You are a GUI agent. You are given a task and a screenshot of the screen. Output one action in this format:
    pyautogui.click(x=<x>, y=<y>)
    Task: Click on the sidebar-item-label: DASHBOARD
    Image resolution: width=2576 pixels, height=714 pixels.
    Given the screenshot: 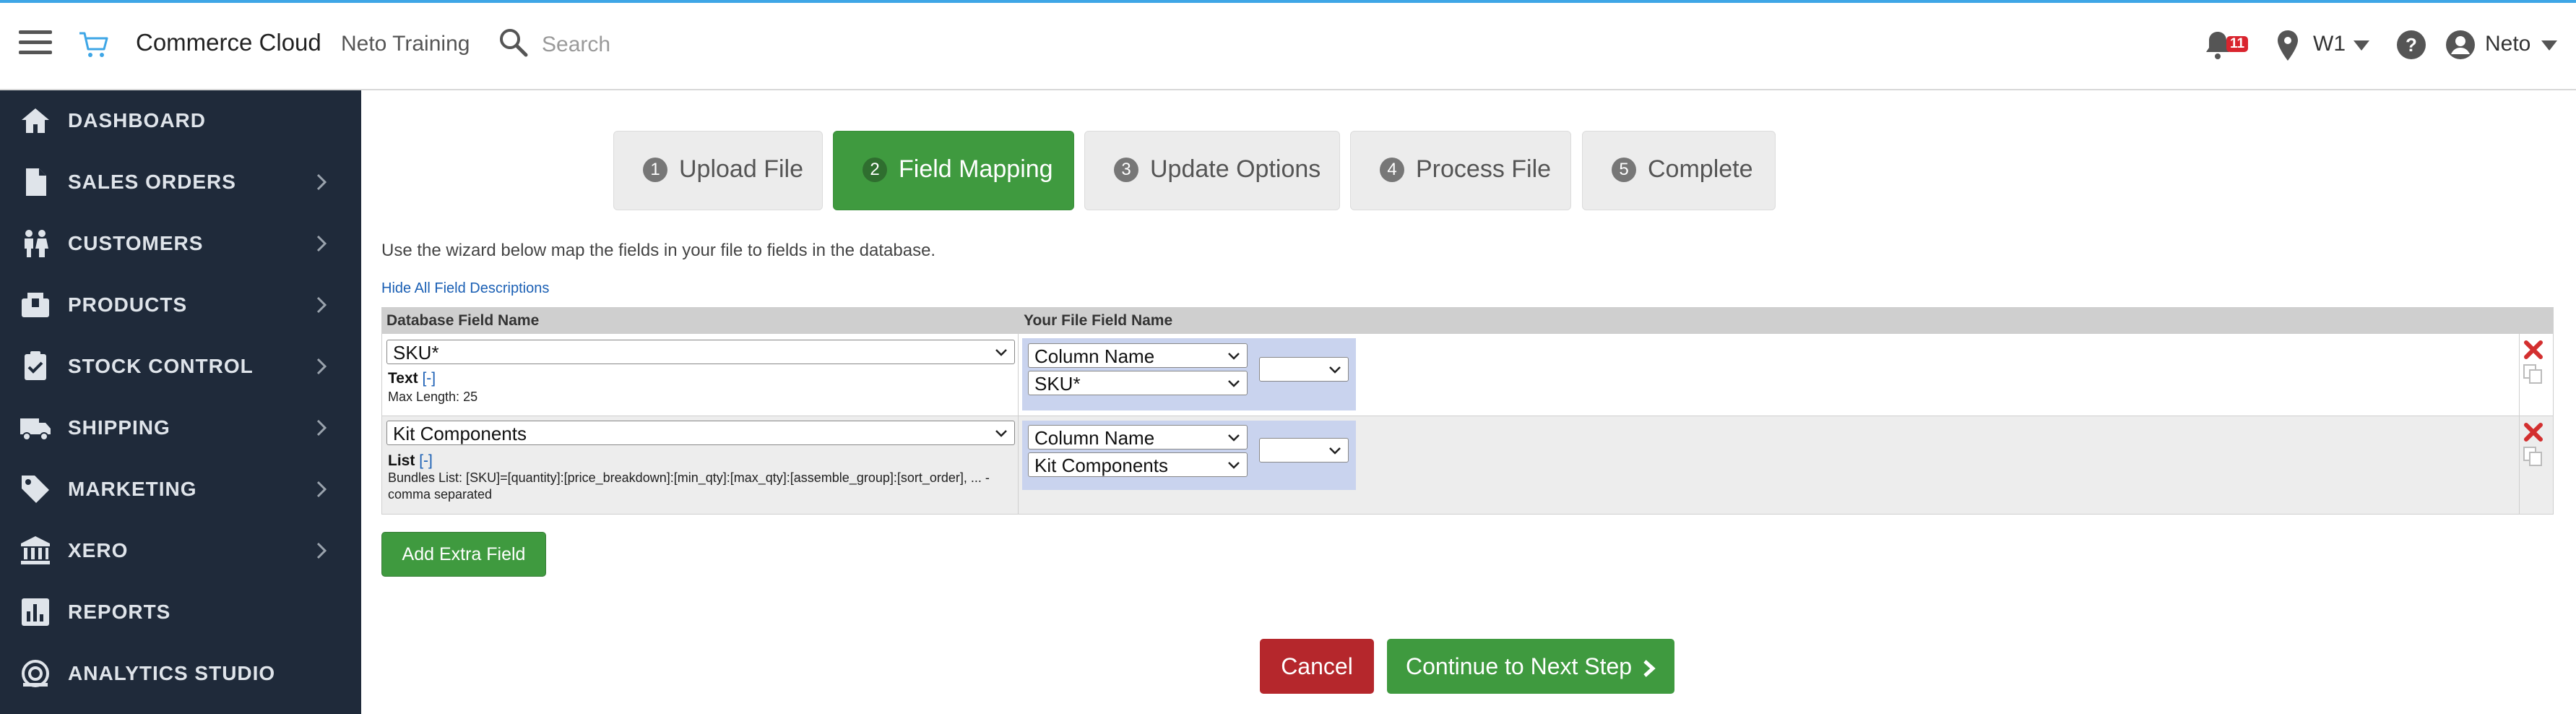 What is the action you would take?
    pyautogui.click(x=137, y=120)
    